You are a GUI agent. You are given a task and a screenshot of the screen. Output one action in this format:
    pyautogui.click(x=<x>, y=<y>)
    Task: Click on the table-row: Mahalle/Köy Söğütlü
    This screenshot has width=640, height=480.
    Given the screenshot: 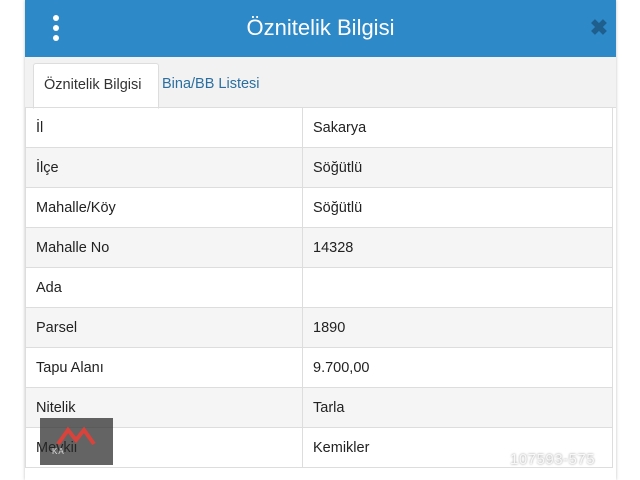 What is the action you would take?
    pyautogui.click(x=319, y=207)
    